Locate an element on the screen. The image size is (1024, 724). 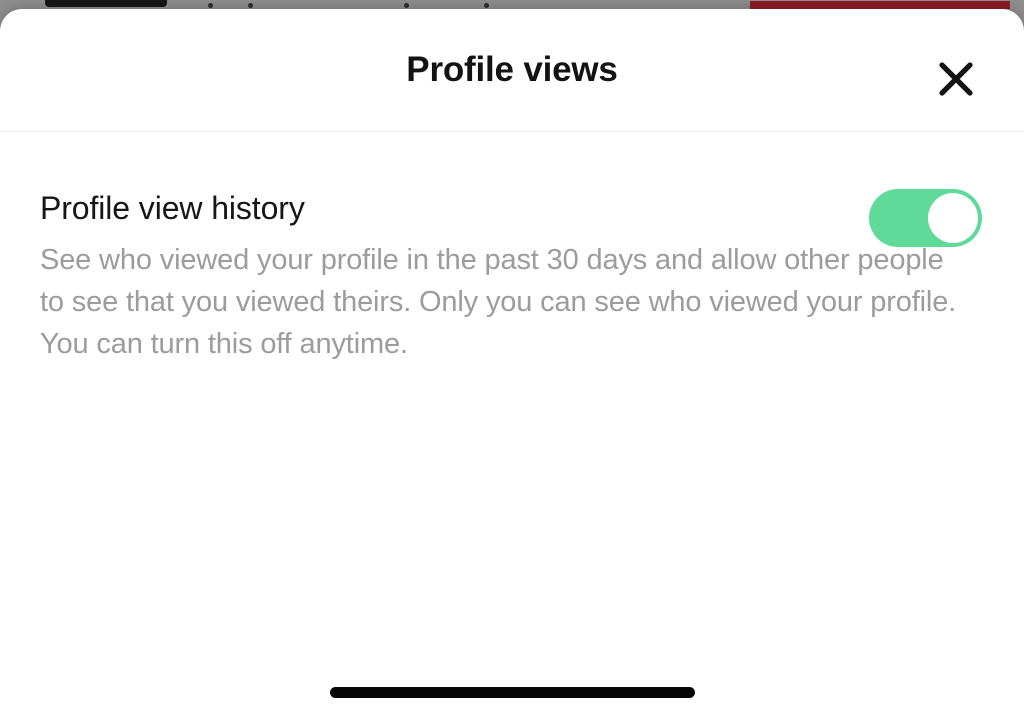
toggle-knob is located at coordinates (953, 218).